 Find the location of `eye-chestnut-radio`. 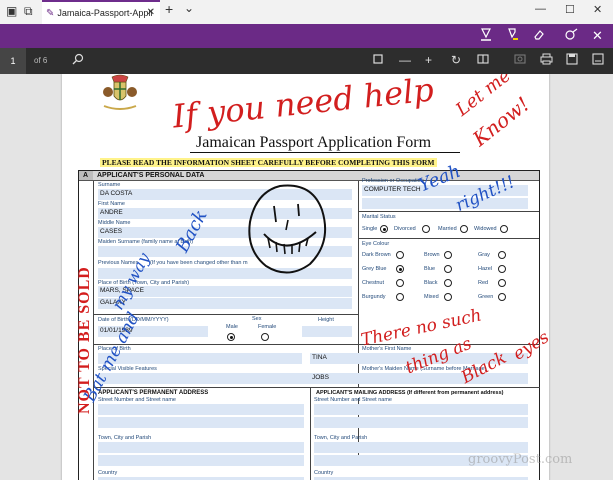

eye-chestnut-radio is located at coordinates (400, 283).